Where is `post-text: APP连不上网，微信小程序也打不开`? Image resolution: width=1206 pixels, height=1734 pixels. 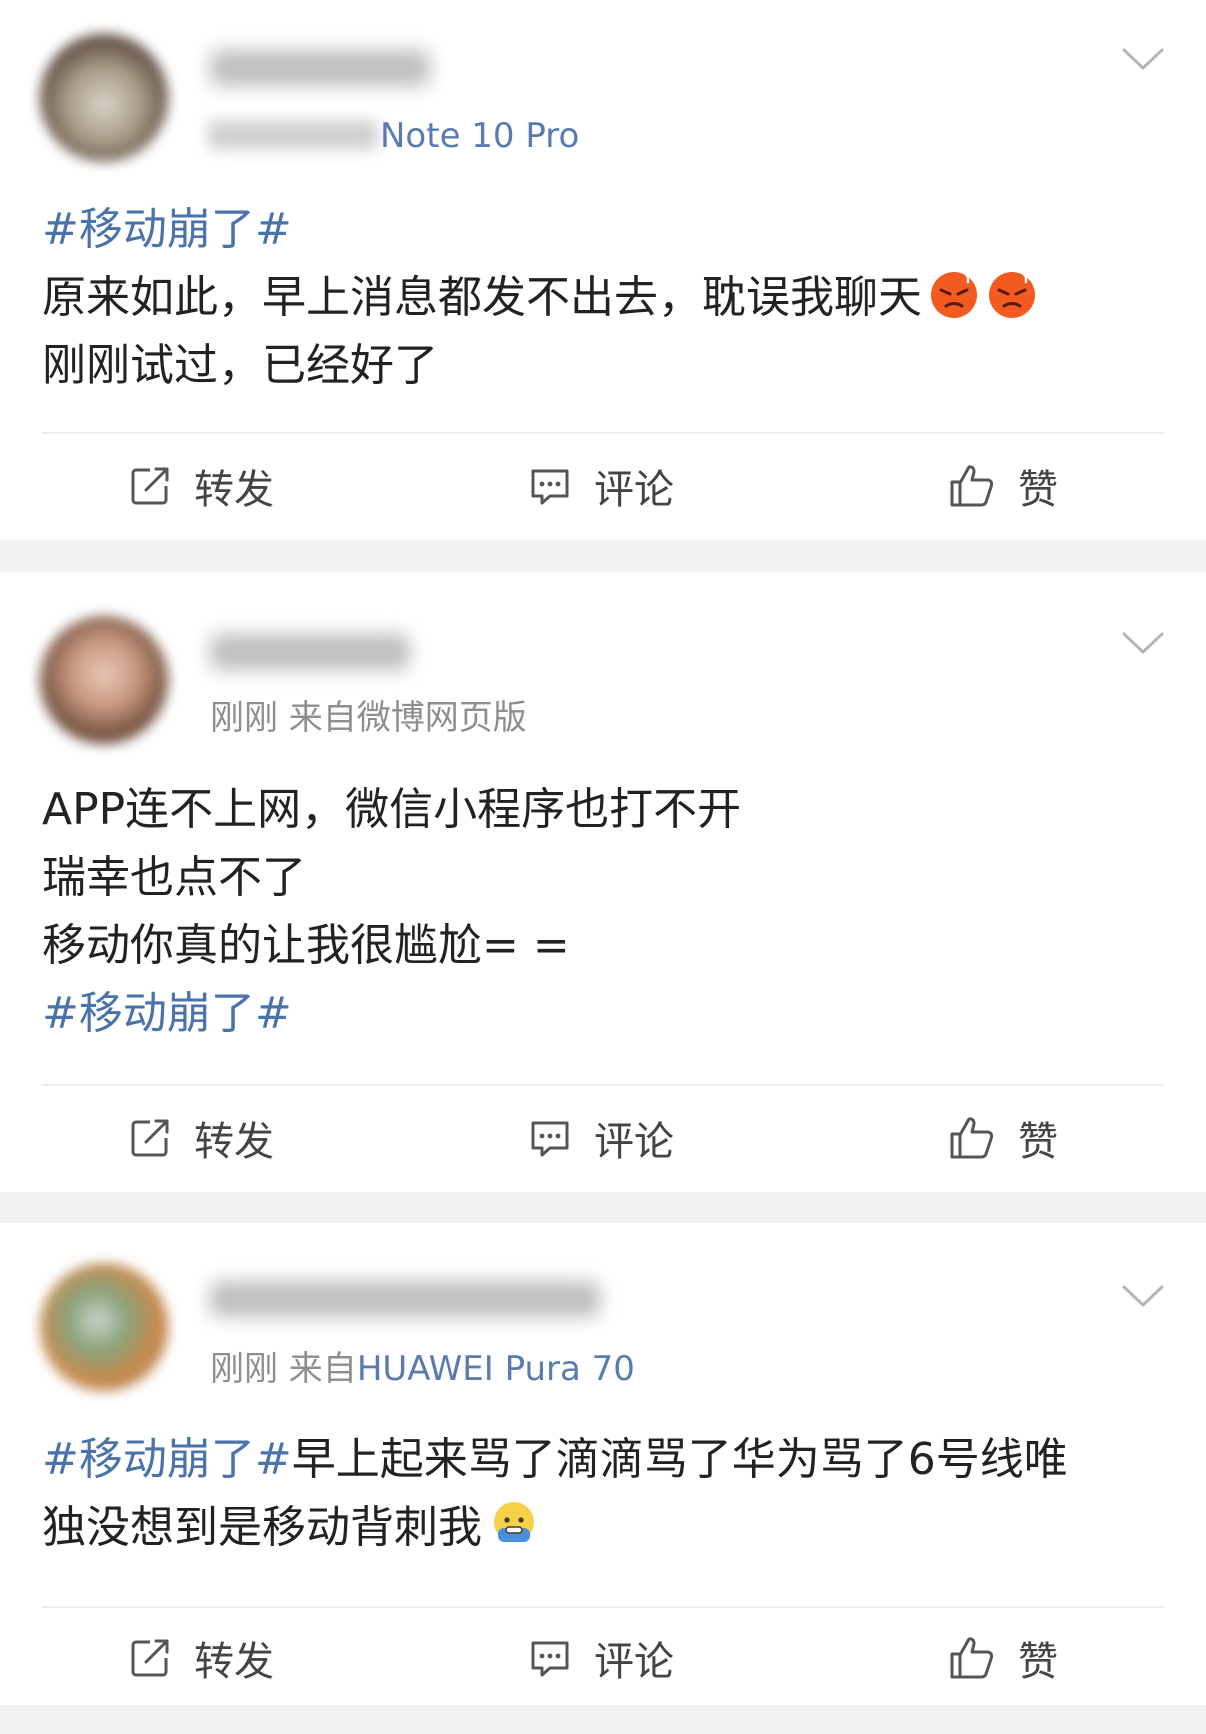 post-text: APP连不上网，微信小程序也打不开 is located at coordinates (392, 809).